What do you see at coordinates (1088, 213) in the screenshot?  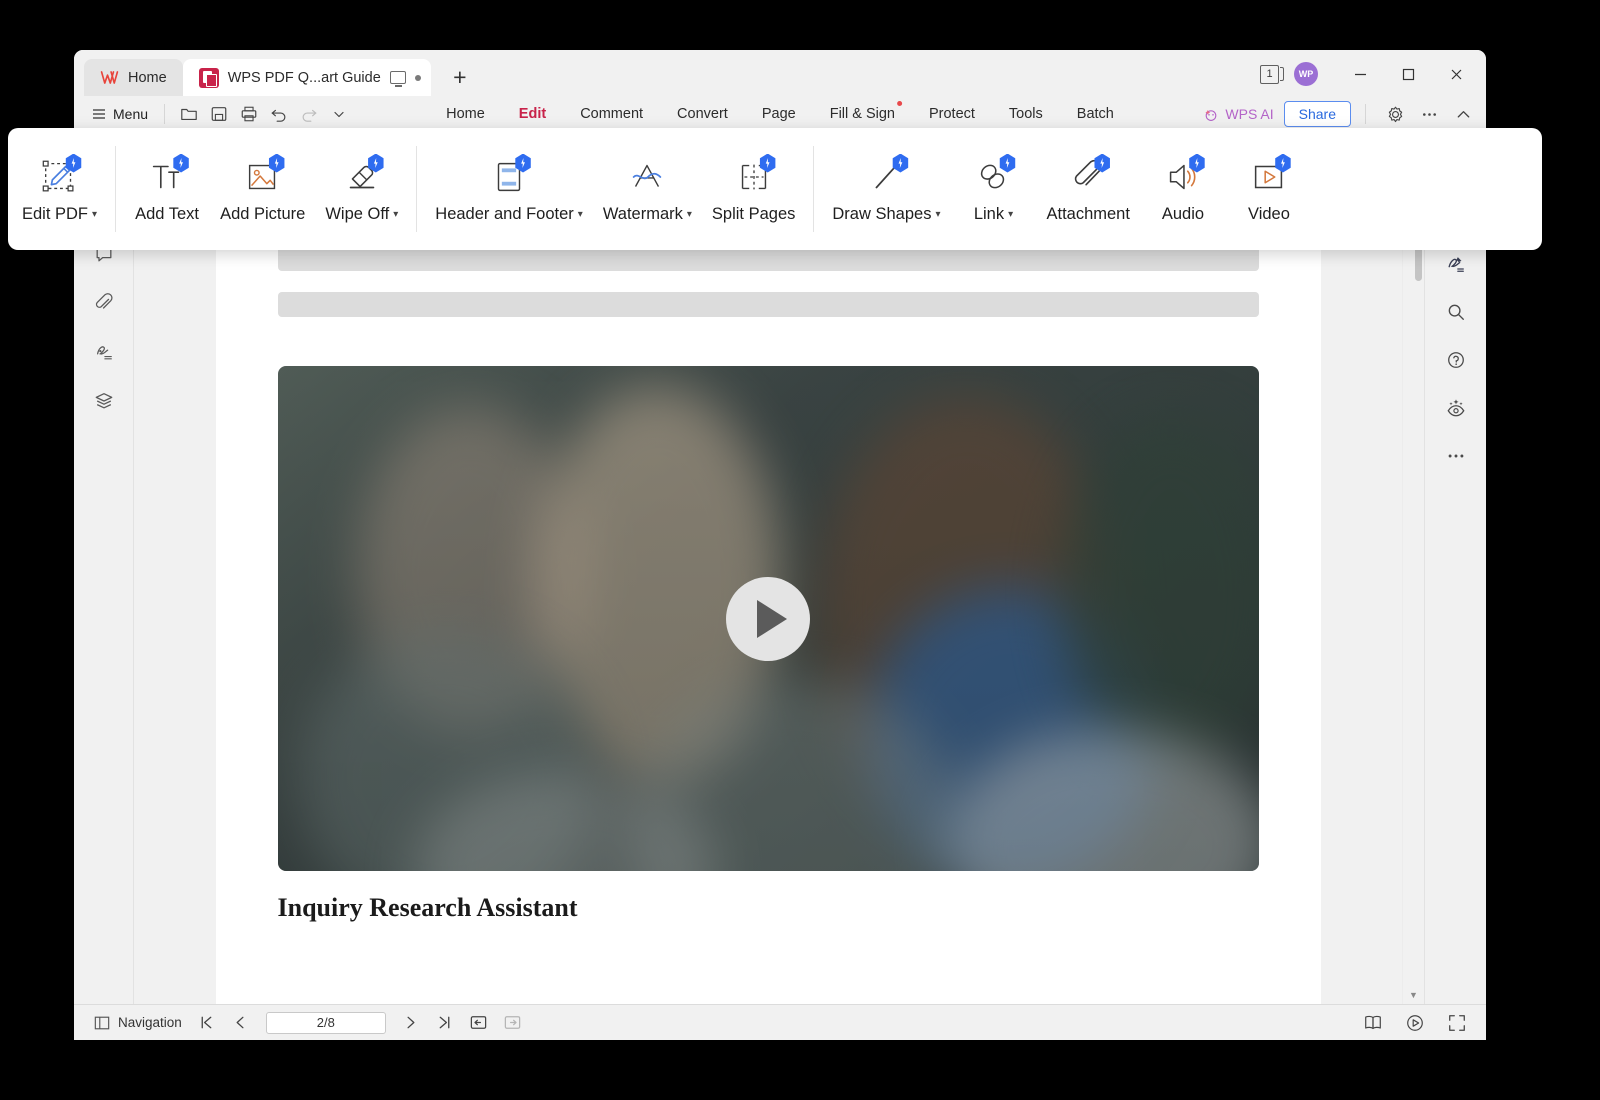 I see `label-text: Attachment` at bounding box center [1088, 213].